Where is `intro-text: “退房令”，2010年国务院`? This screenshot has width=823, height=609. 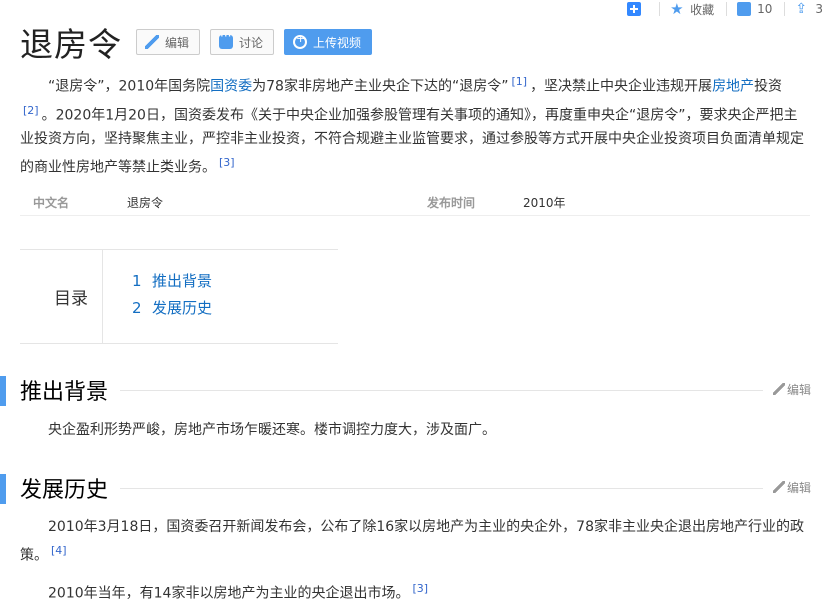
intro-text: “退房令”，2010年国务院 is located at coordinates (129, 86).